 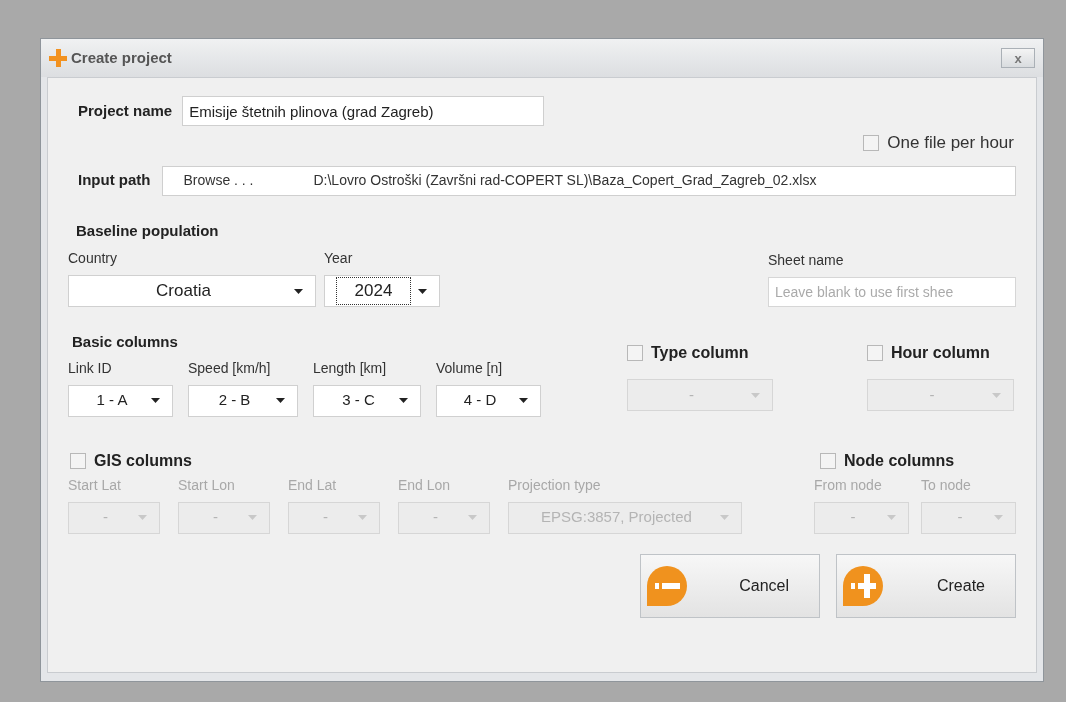 What do you see at coordinates (143, 460) in the screenshot?
I see `checkbox-label: GIS columns` at bounding box center [143, 460].